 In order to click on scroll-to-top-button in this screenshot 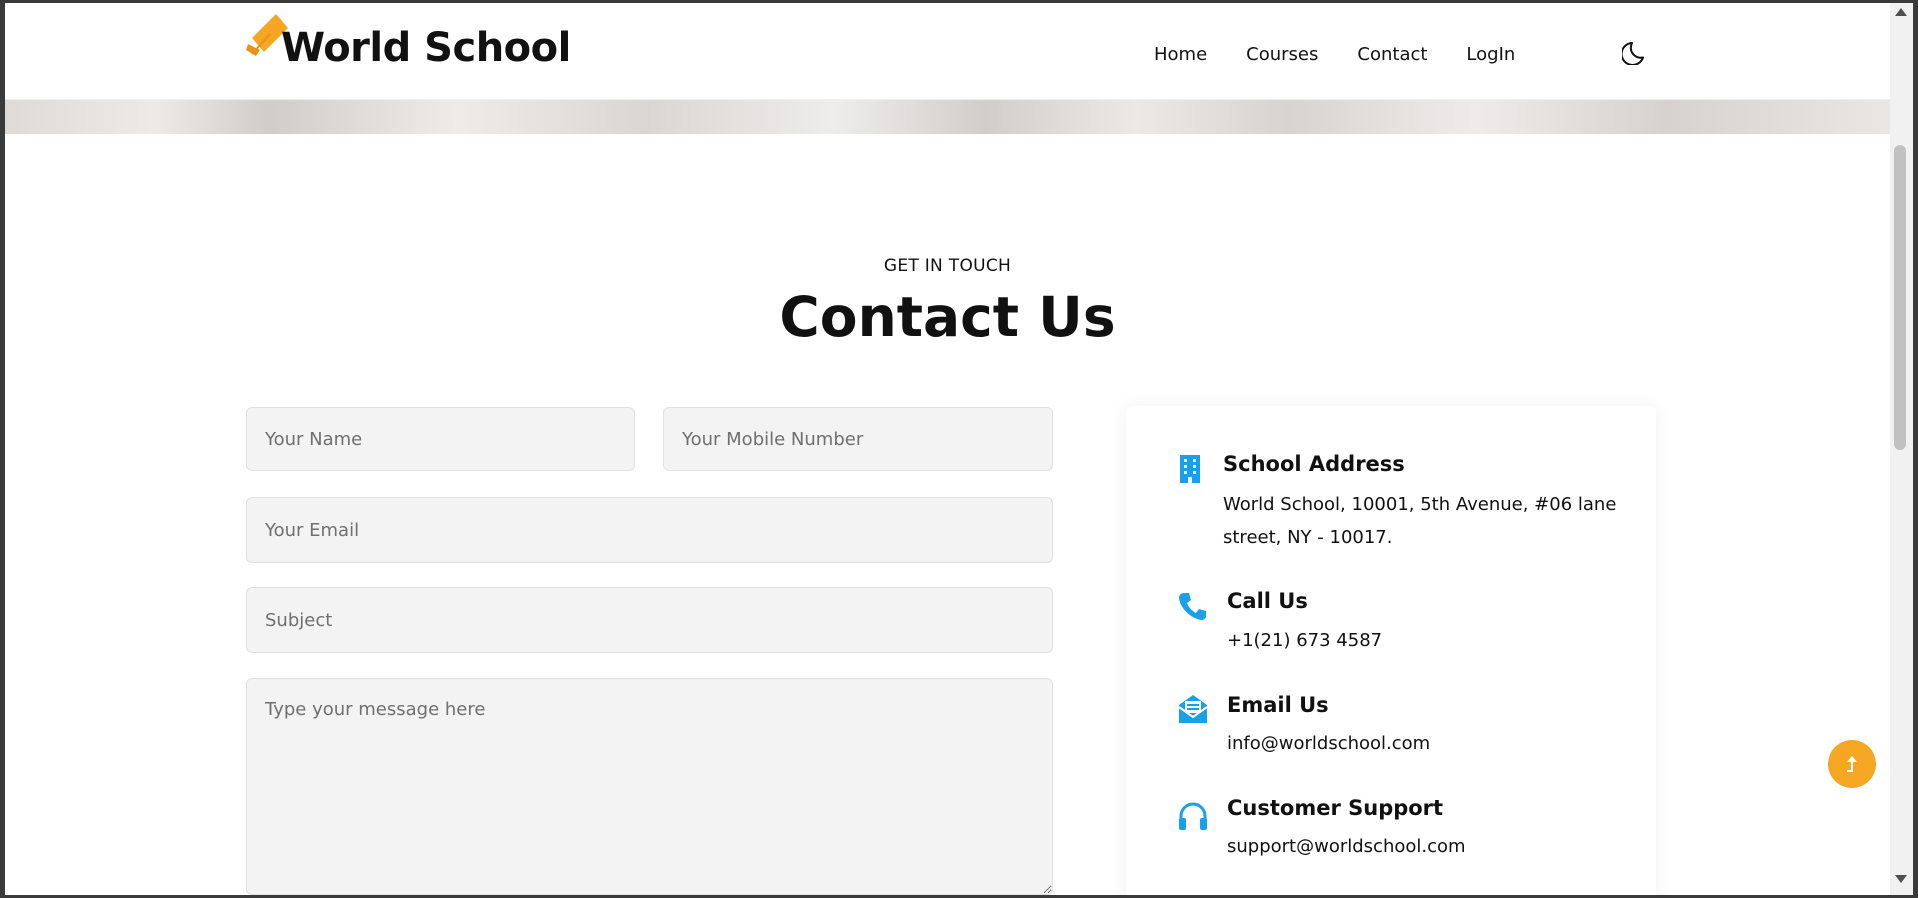, I will do `click(1852, 764)`.